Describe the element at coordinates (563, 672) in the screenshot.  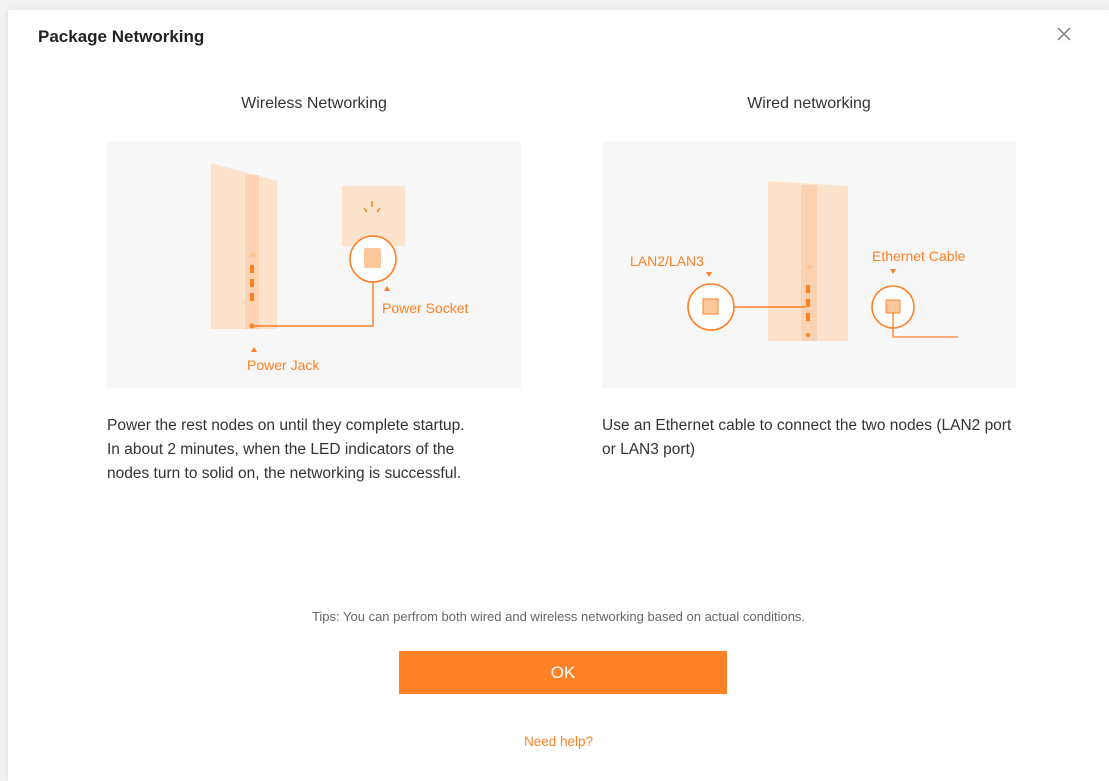
I see `ok-button: OK` at that location.